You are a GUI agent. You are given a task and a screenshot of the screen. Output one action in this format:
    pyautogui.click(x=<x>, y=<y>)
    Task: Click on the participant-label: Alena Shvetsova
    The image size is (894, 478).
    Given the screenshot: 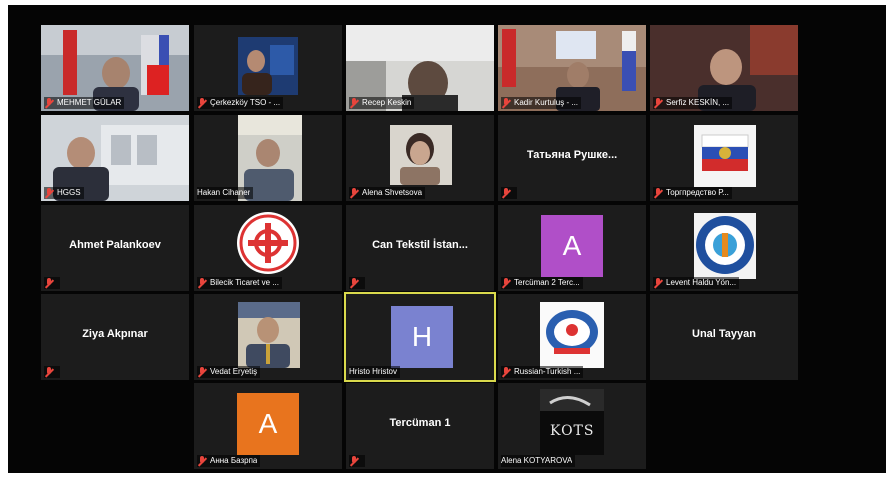 What is the action you would take?
    pyautogui.click(x=387, y=193)
    